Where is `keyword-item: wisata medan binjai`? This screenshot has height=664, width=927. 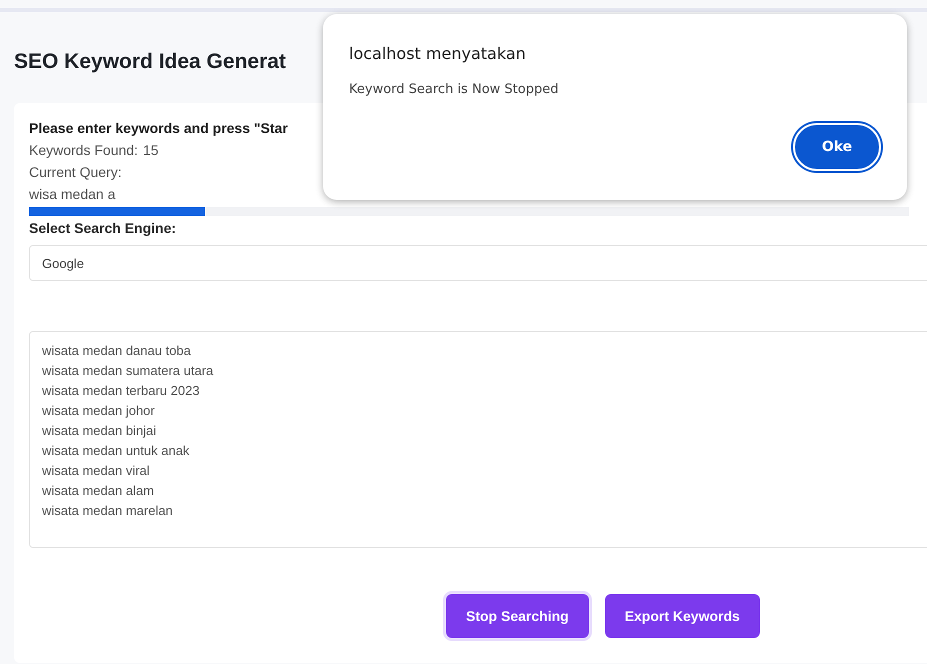 keyword-item: wisata medan binjai is located at coordinates (100, 431).